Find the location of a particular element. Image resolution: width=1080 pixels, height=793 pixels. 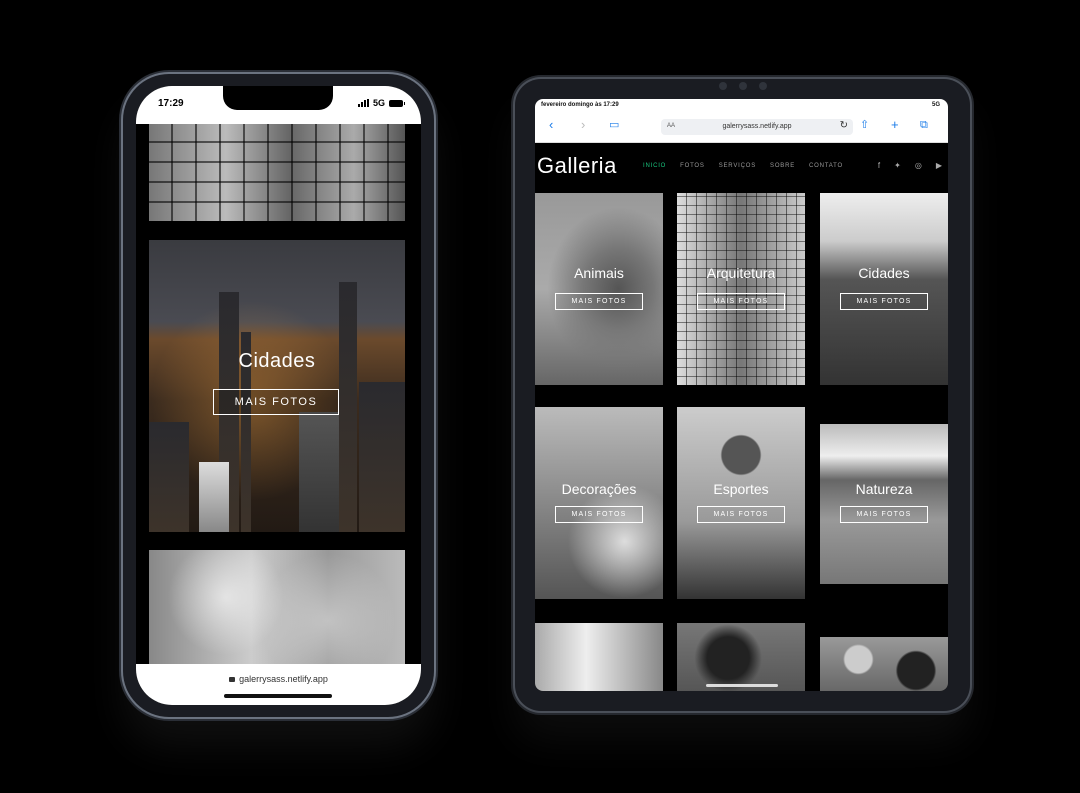

site-logo: Galleria is located at coordinates (577, 166).